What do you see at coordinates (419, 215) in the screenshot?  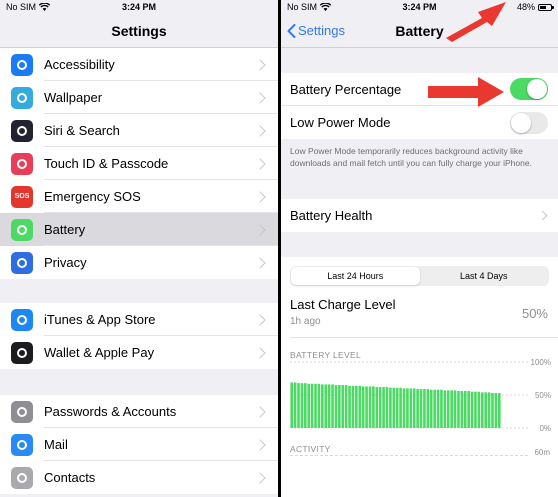 I see `battery-health-row: Battery Health` at bounding box center [419, 215].